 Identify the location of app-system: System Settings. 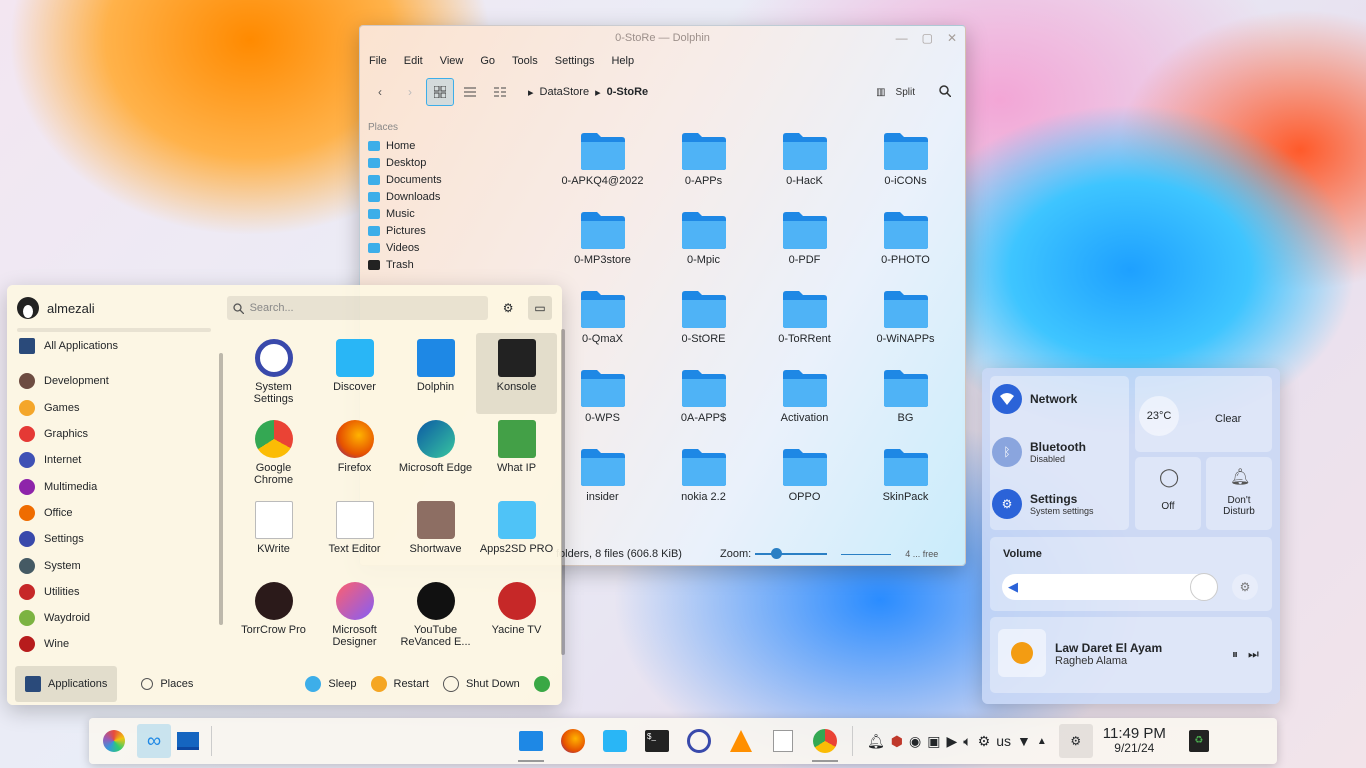
(273, 373).